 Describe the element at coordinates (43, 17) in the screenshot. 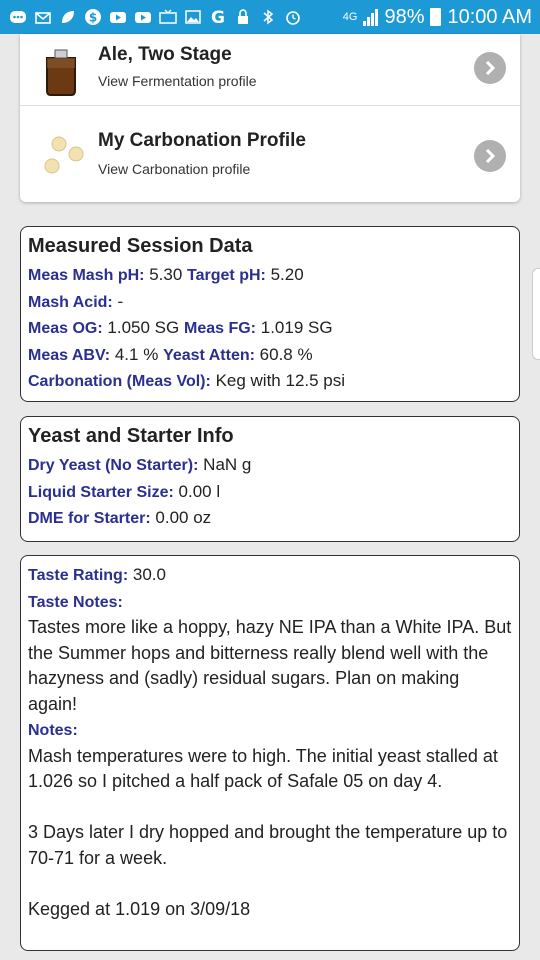

I see `mail-check-icon` at that location.